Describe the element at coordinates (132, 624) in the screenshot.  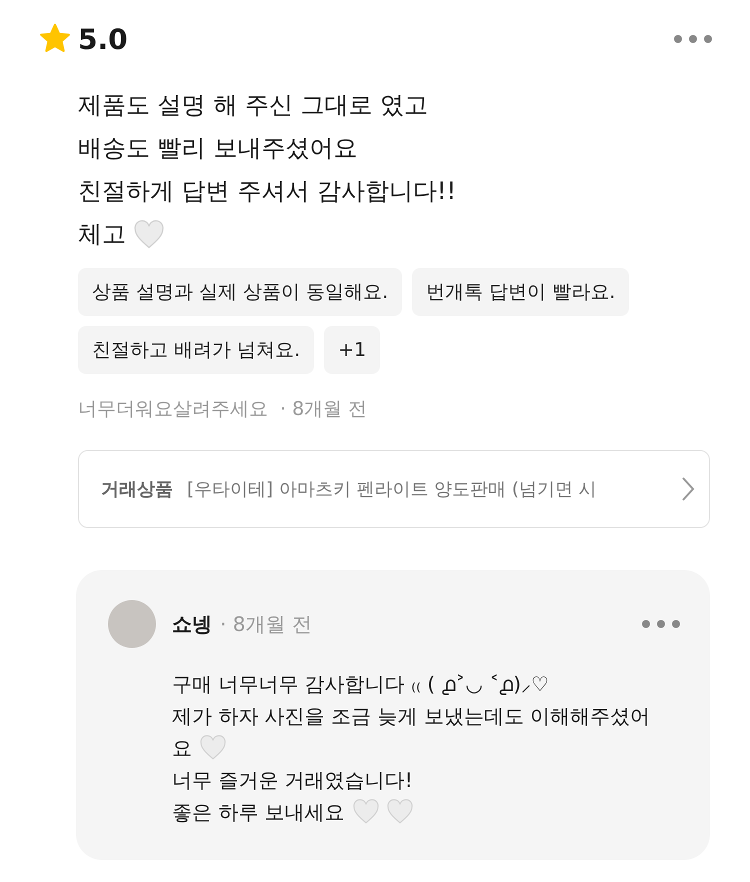
I see `avatar` at that location.